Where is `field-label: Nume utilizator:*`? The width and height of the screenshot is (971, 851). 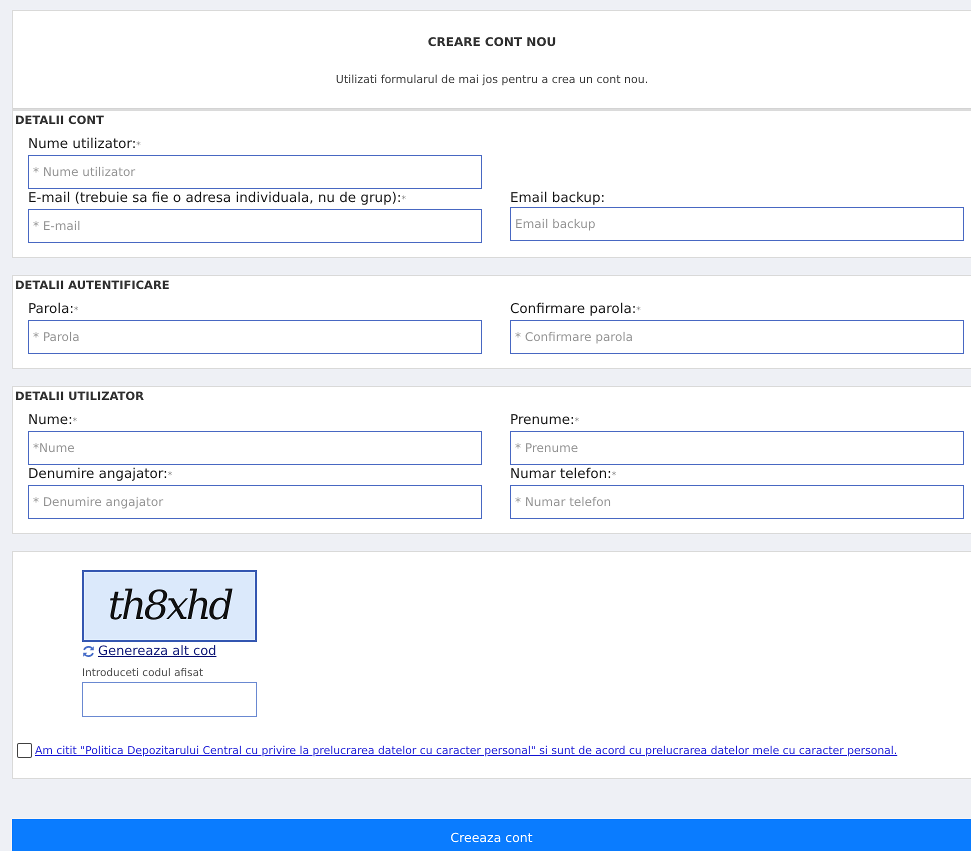
field-label: Nume utilizator:* is located at coordinates (85, 144).